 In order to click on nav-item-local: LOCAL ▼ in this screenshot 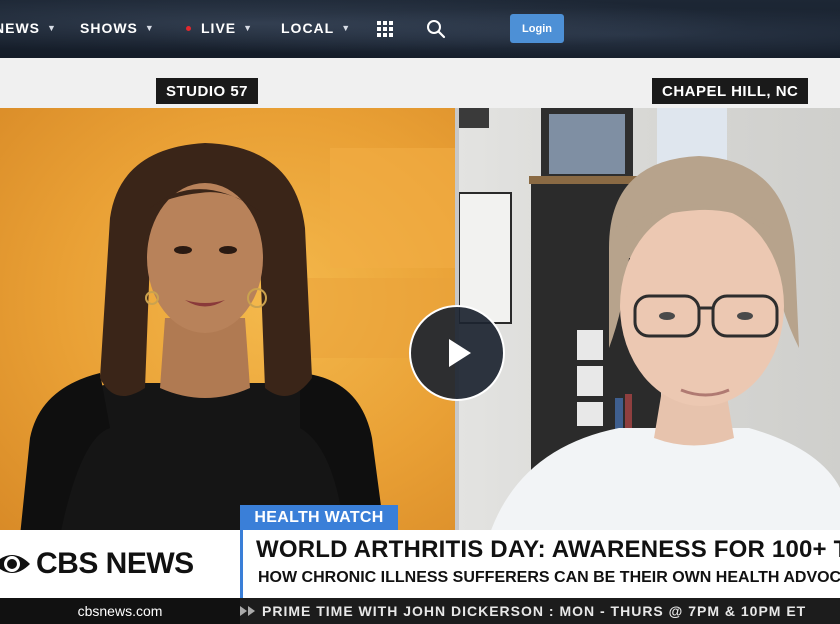, I will do `click(316, 28)`.